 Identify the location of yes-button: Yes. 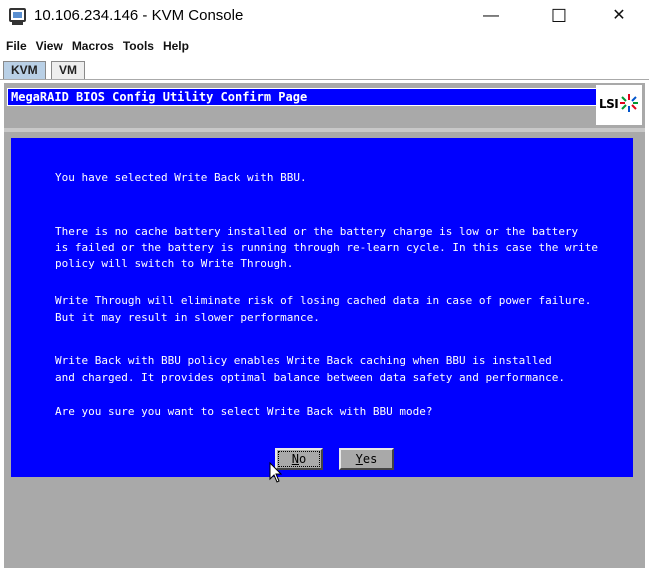
(366, 459).